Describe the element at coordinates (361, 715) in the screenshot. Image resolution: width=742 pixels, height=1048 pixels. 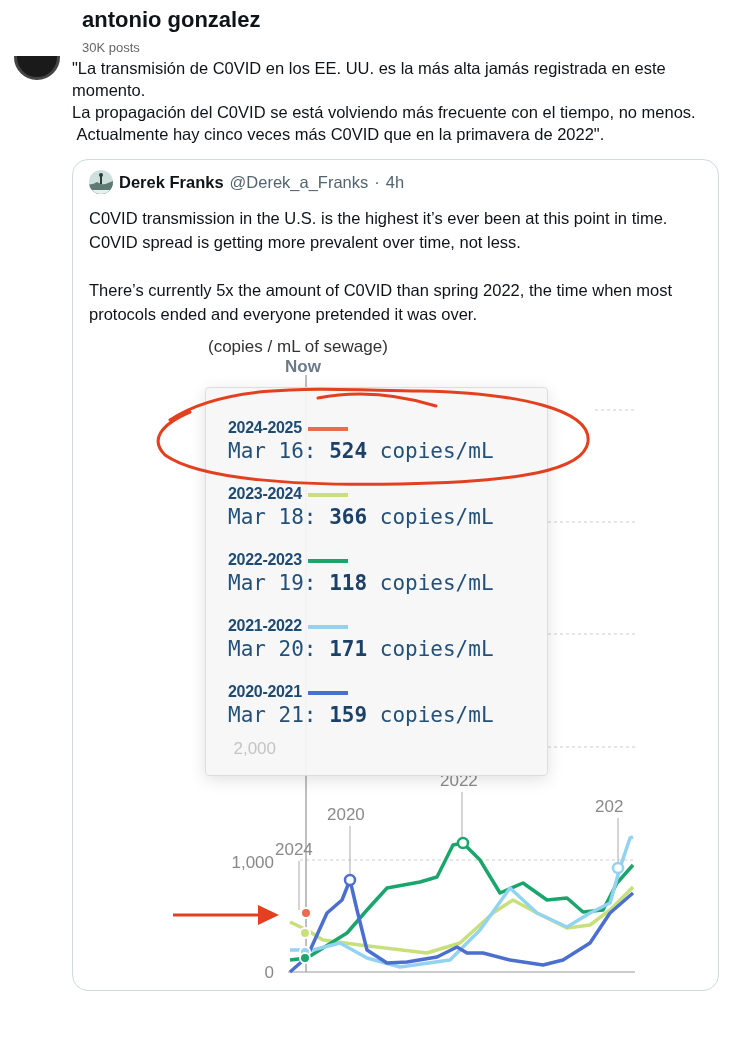
I see `reading-value: Mar 21: 159 copies/mL` at that location.